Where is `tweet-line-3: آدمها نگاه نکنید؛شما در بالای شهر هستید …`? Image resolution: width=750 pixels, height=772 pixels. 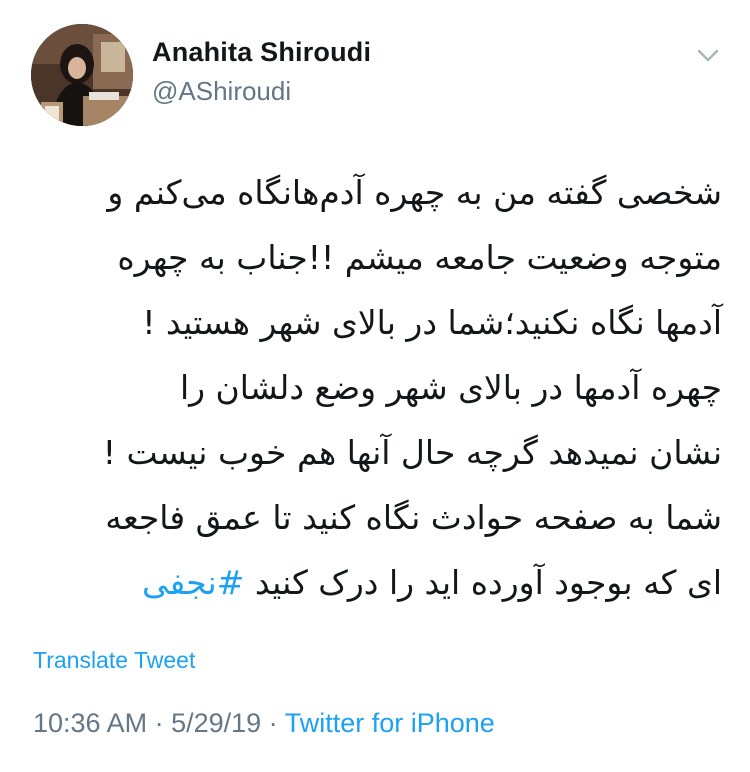 tweet-line-3: آدمها نگاه نکنید؛شما در بالای شهر هستید … is located at coordinates (432, 322).